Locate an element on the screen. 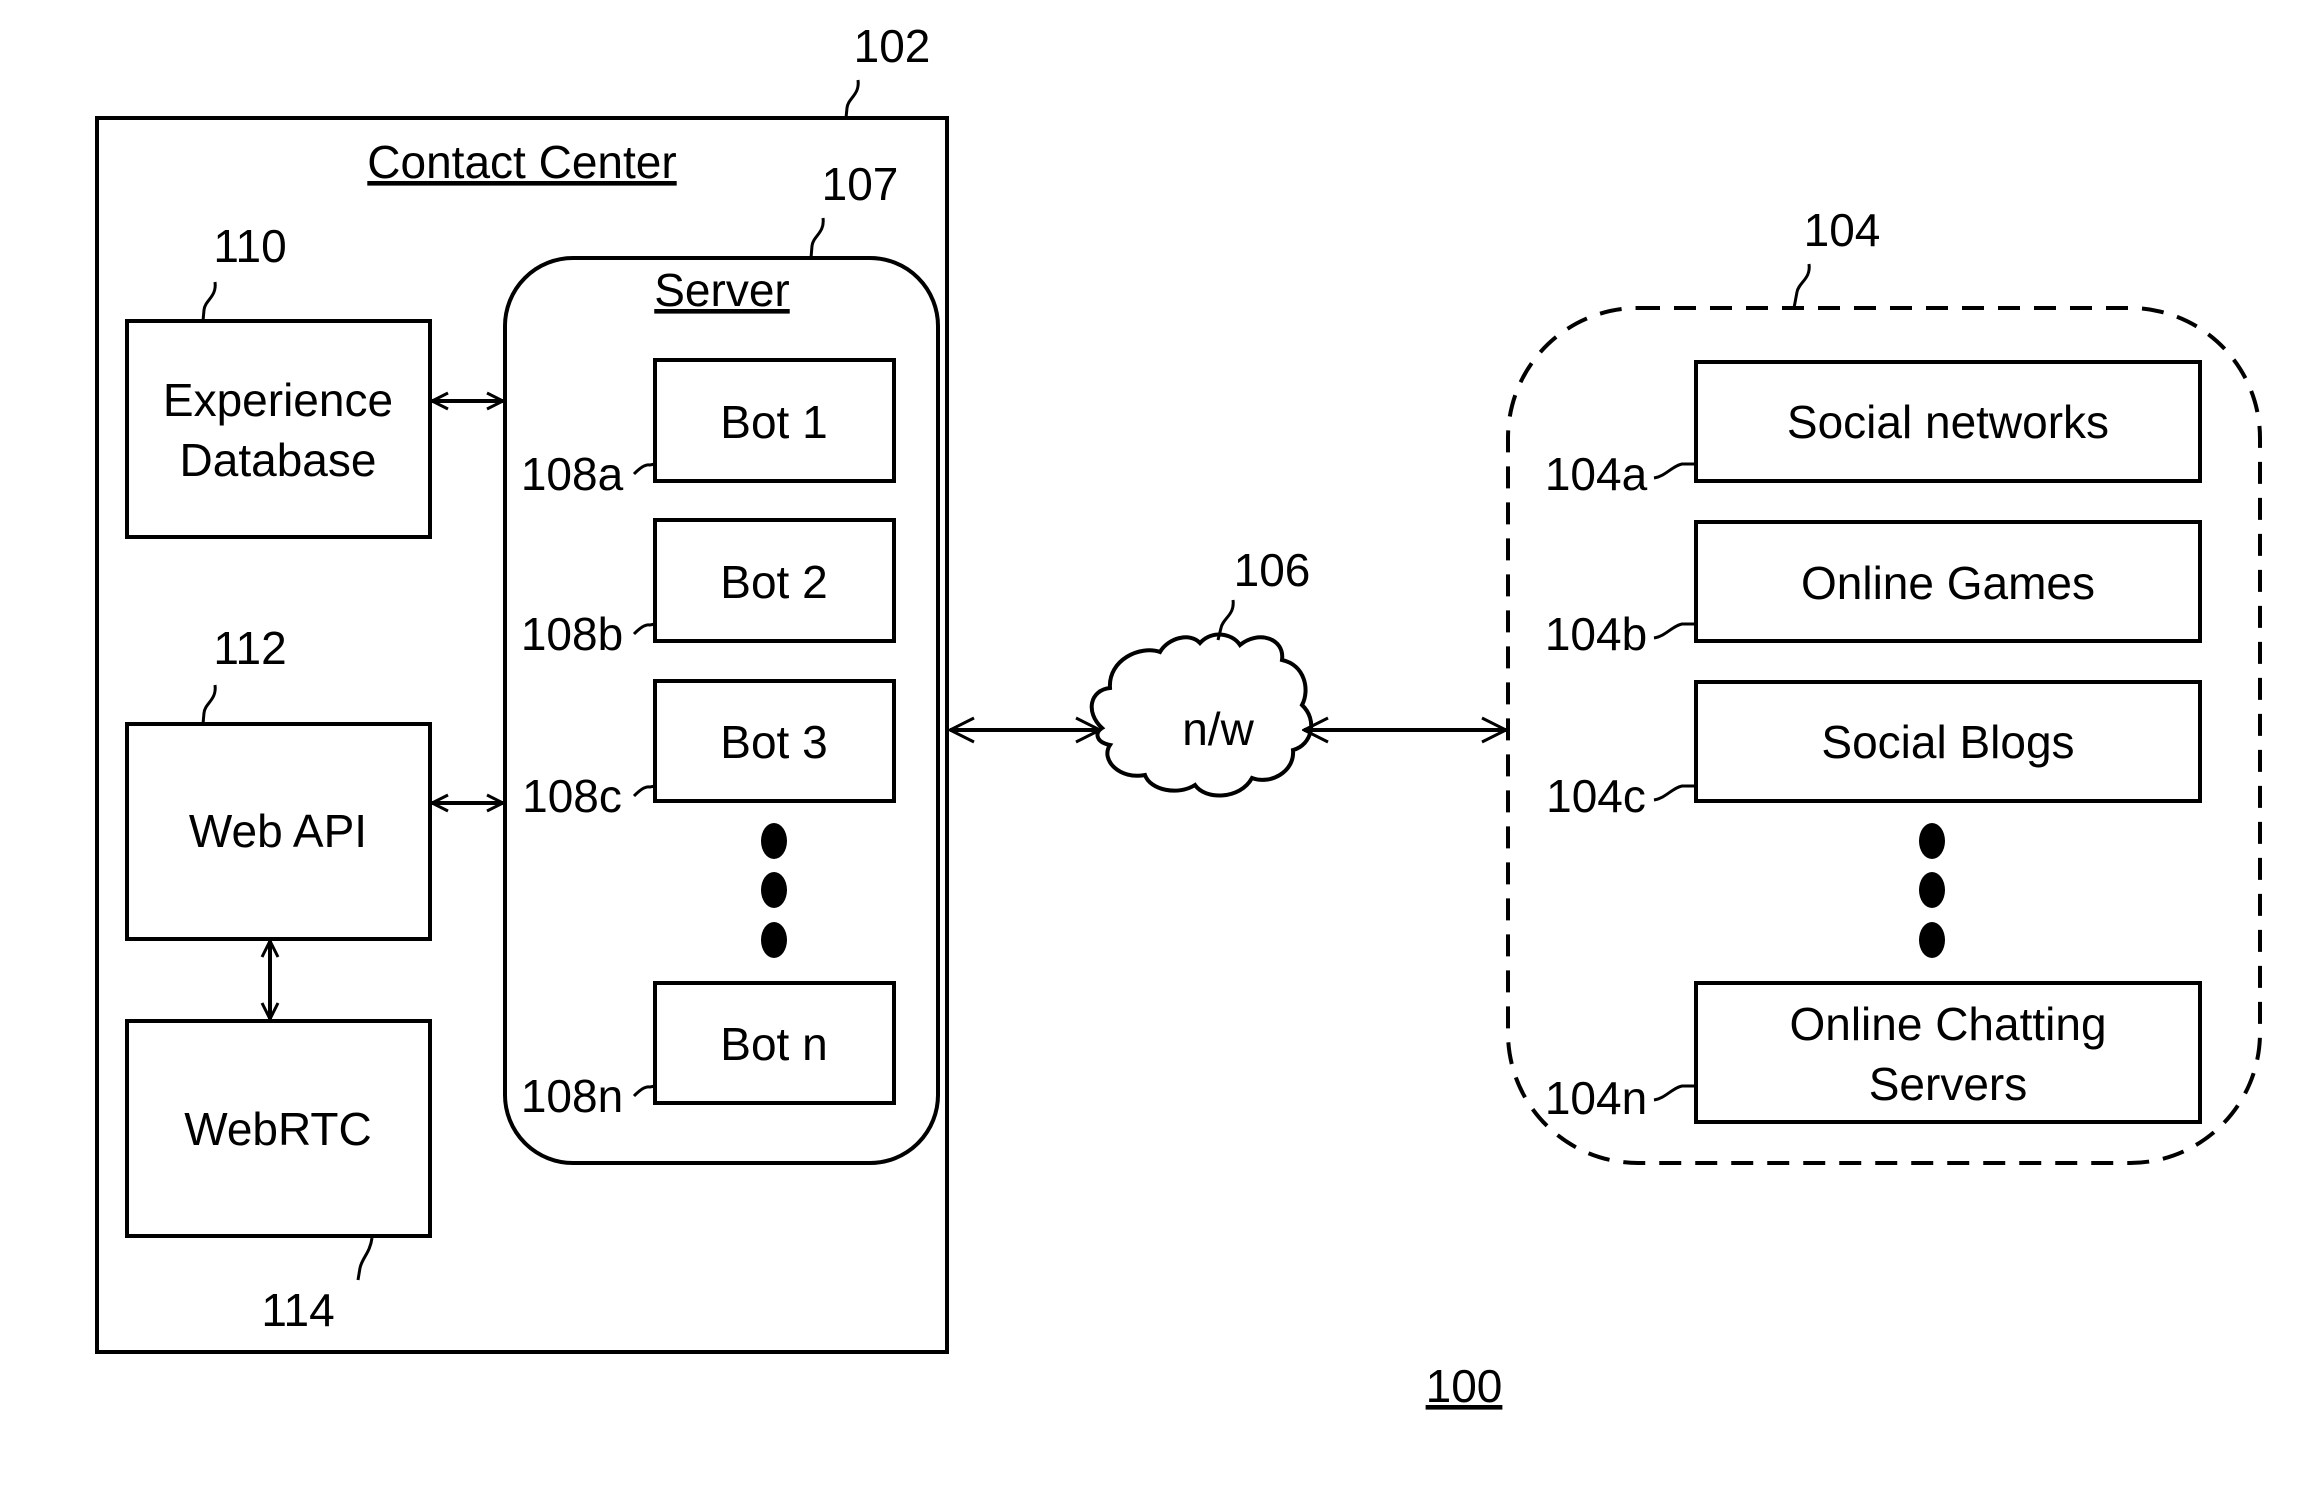 Image resolution: width=2312 pixels, height=1491 pixels. bots-ellipsis is located at coordinates (774, 890).